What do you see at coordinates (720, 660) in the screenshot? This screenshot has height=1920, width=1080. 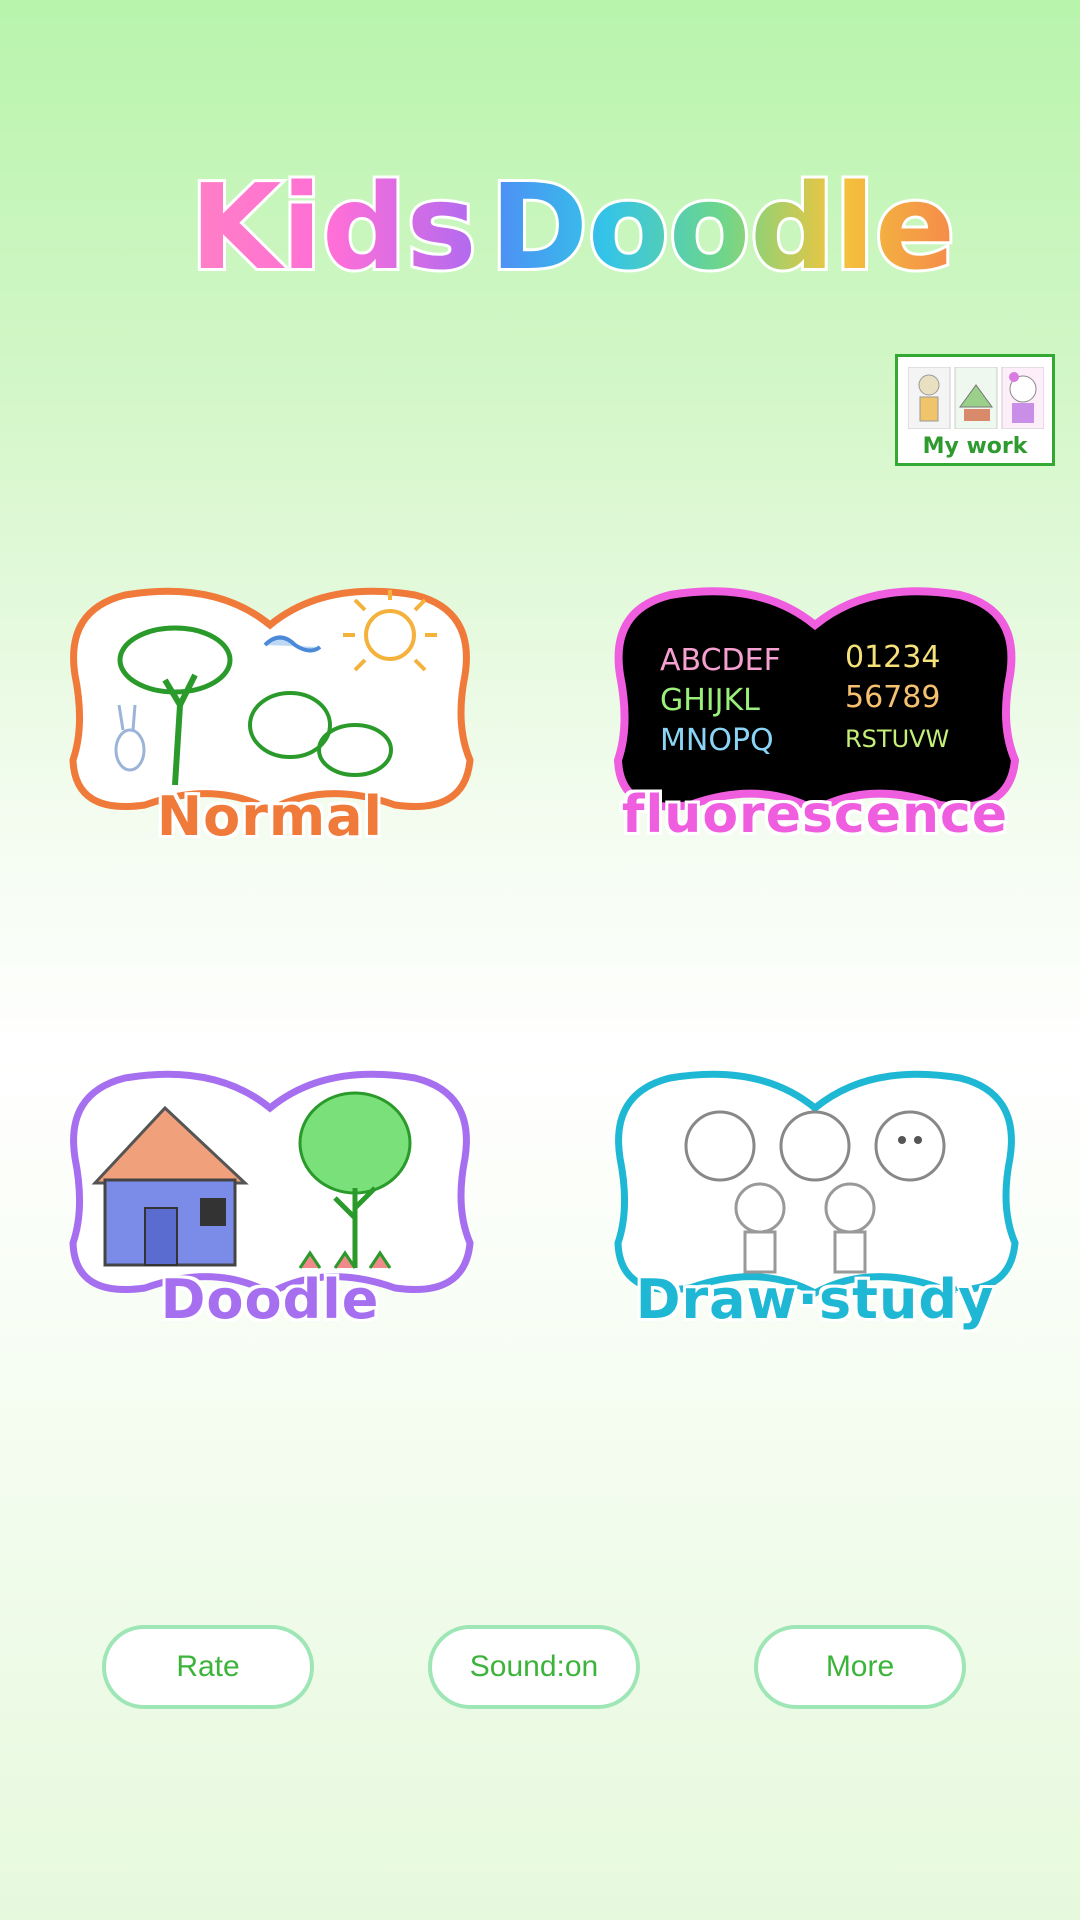 I see `svg-text: ABCDEF` at bounding box center [720, 660].